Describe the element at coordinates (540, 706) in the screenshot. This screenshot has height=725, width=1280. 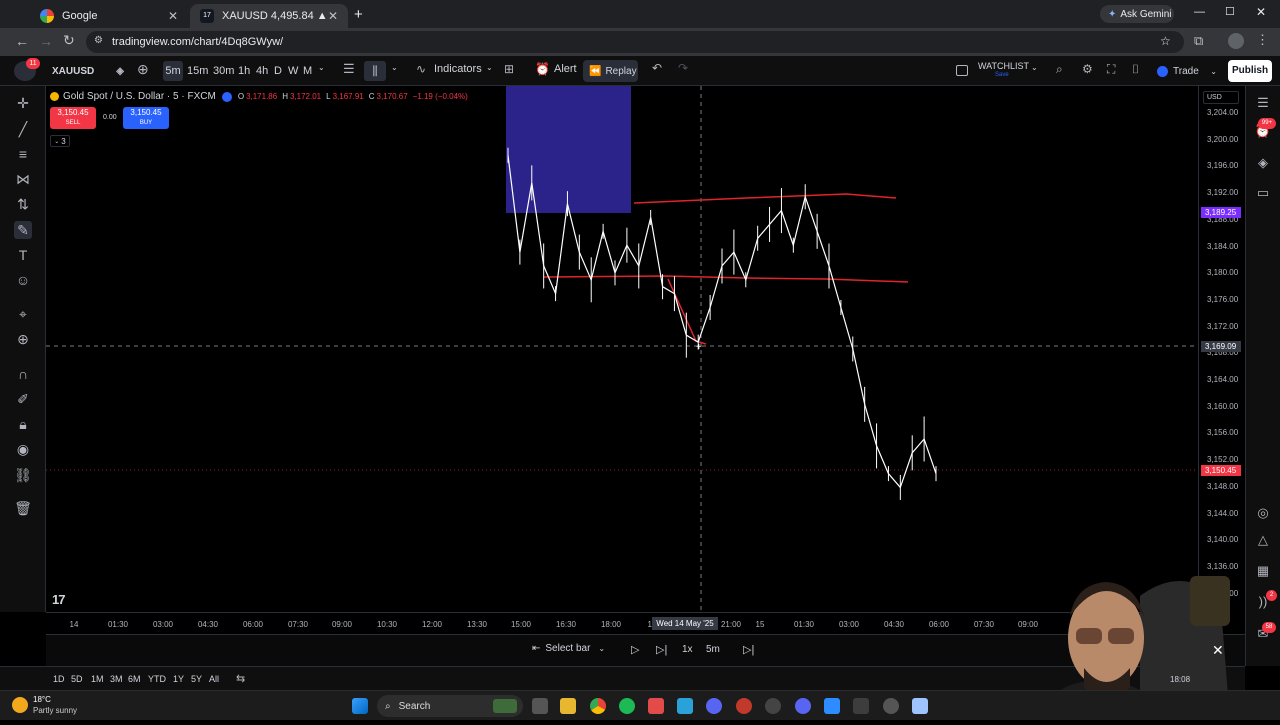
I see `task-view-icon` at that location.